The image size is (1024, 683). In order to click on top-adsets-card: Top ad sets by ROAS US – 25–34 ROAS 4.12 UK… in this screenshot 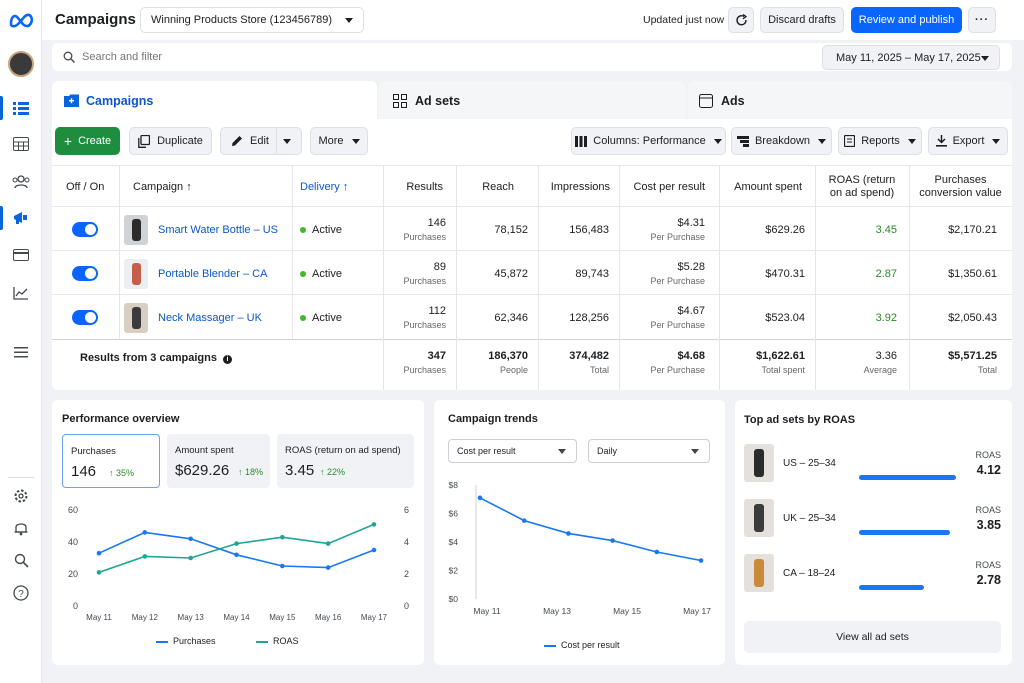, I will do `click(873, 532)`.